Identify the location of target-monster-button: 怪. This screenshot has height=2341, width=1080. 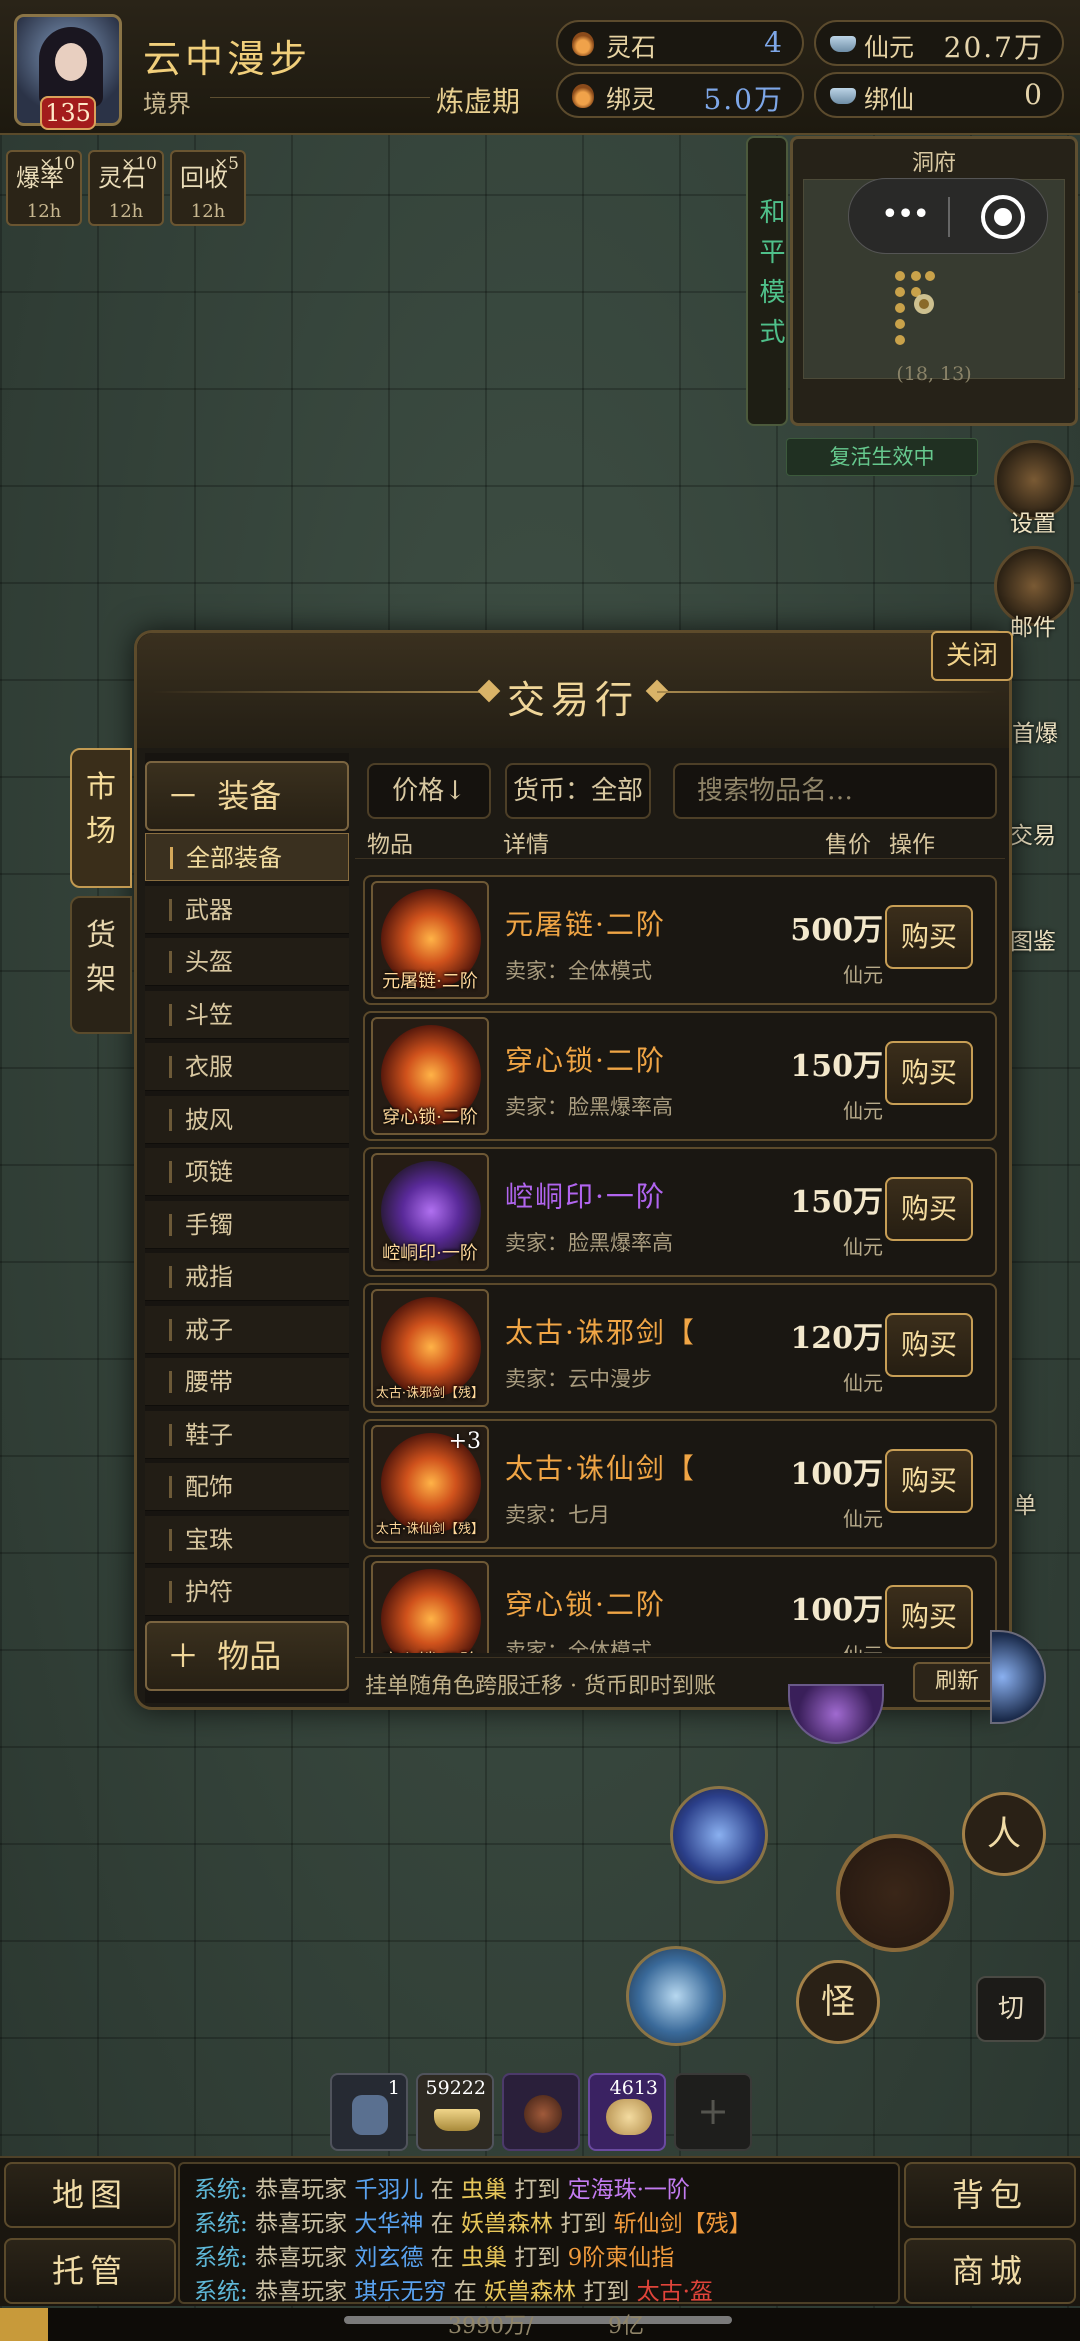
(838, 2002).